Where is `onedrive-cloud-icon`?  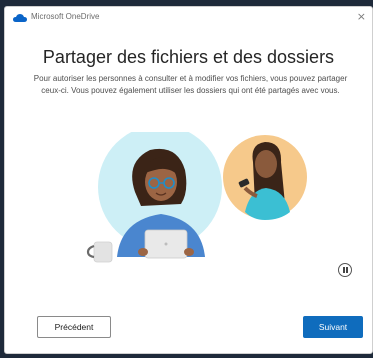
onedrive-cloud-icon is located at coordinates (20, 18).